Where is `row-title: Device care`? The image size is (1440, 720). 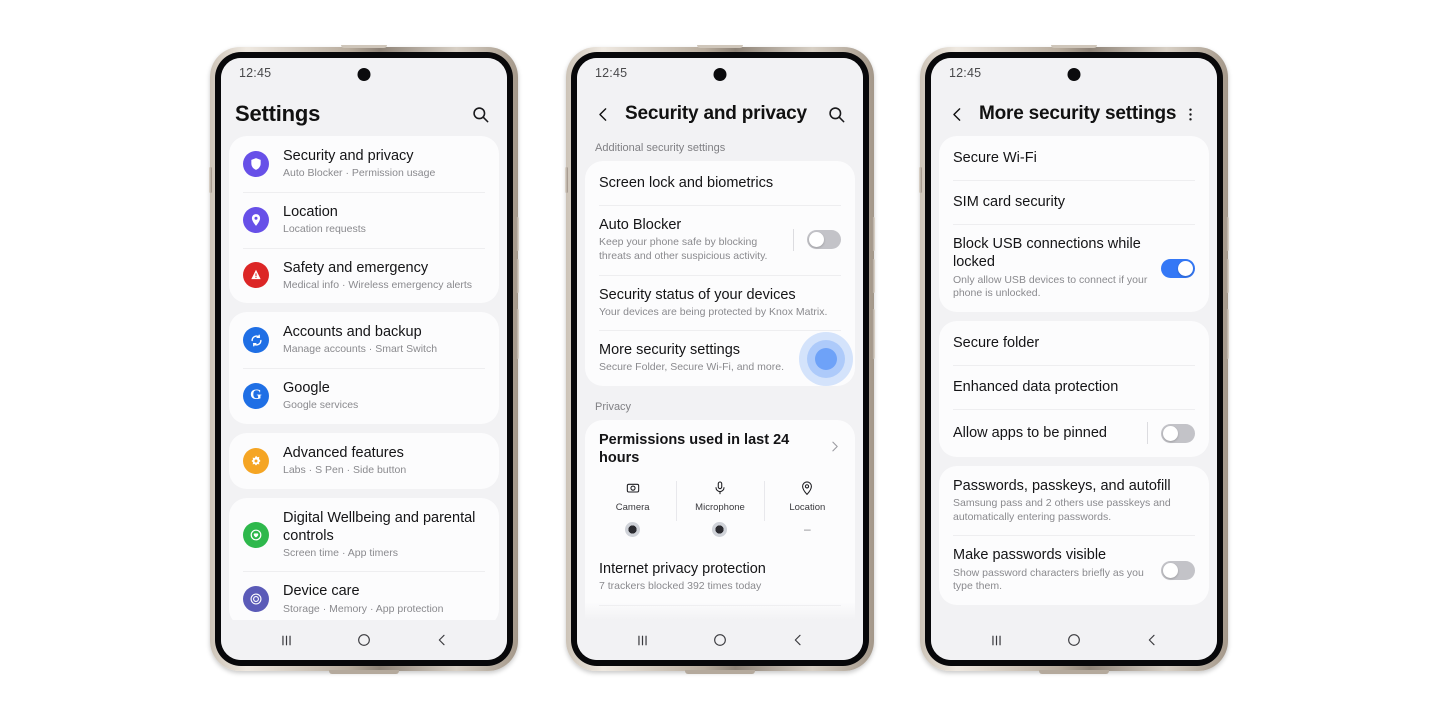 row-title: Device care is located at coordinates (321, 591).